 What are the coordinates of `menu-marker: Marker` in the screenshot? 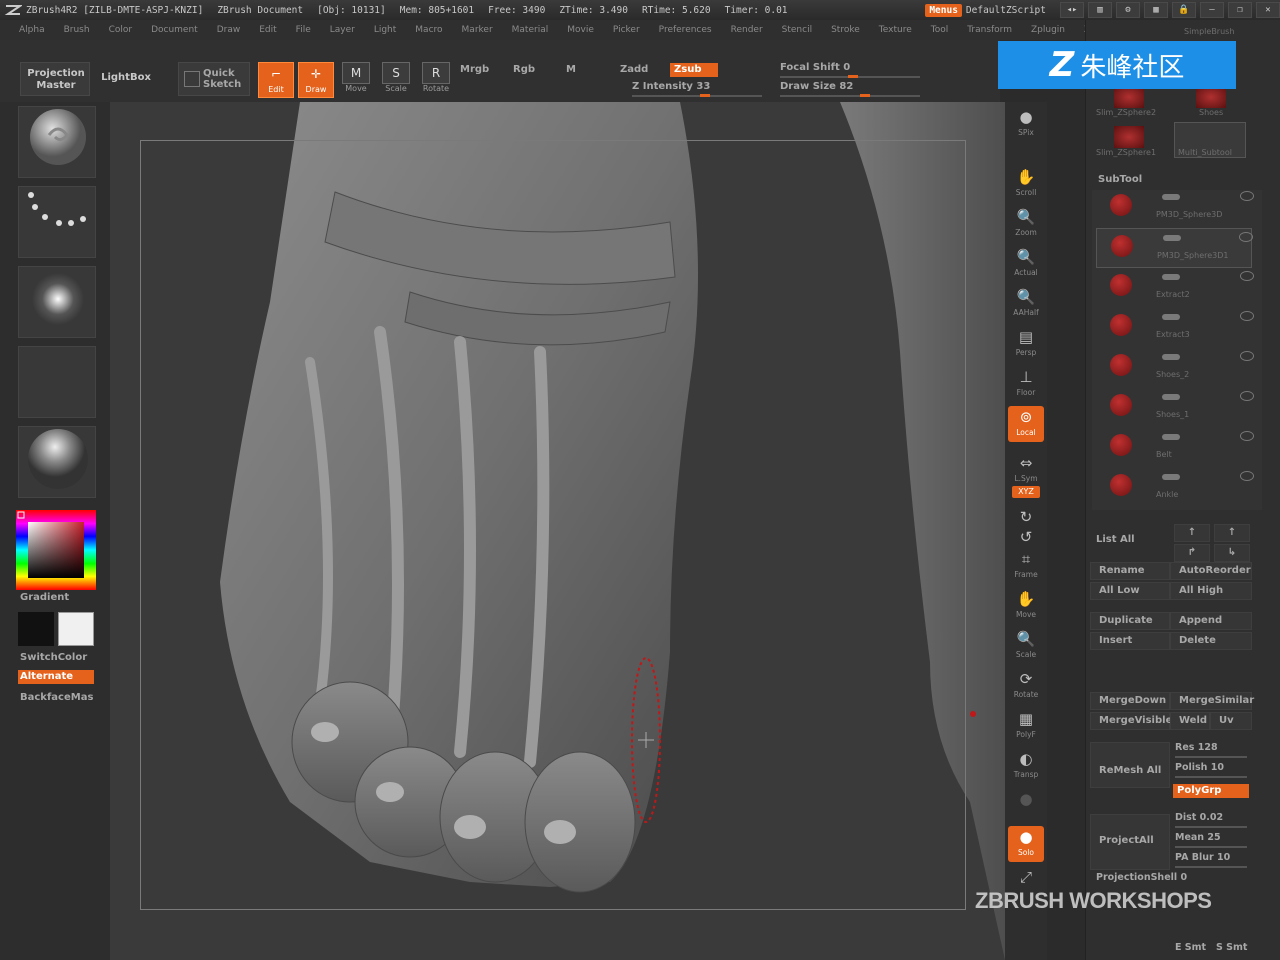 It's located at (477, 30).